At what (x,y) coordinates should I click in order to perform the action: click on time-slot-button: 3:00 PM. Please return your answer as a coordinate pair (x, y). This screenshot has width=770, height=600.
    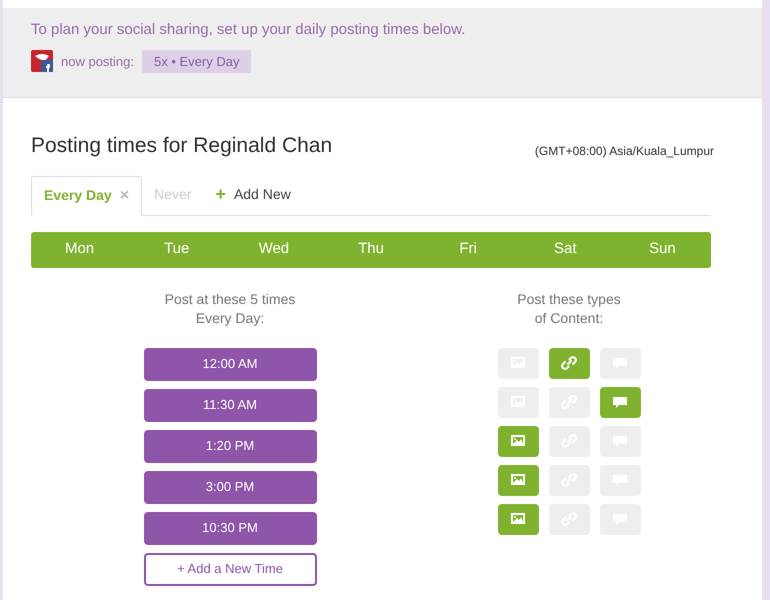
    Looking at the image, I should click on (230, 487).